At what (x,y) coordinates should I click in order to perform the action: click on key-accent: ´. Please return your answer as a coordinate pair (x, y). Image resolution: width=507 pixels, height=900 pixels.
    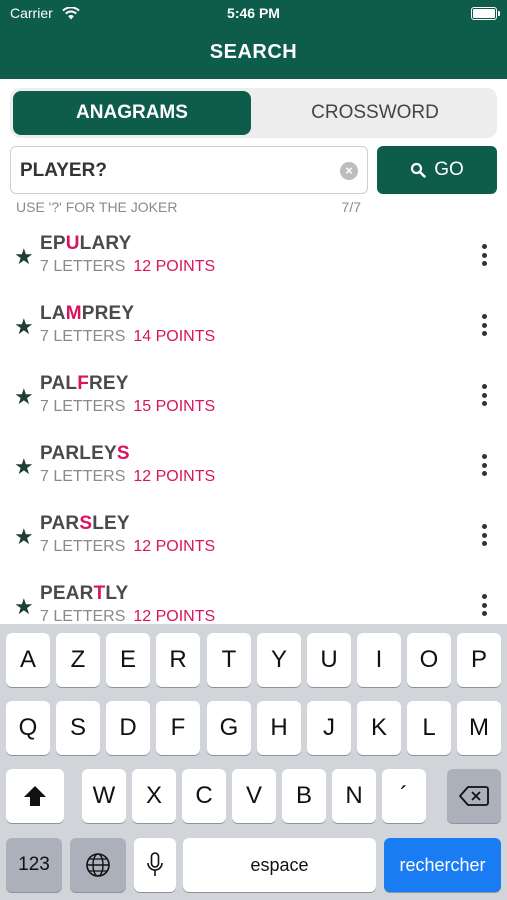
    Looking at the image, I should click on (404, 796).